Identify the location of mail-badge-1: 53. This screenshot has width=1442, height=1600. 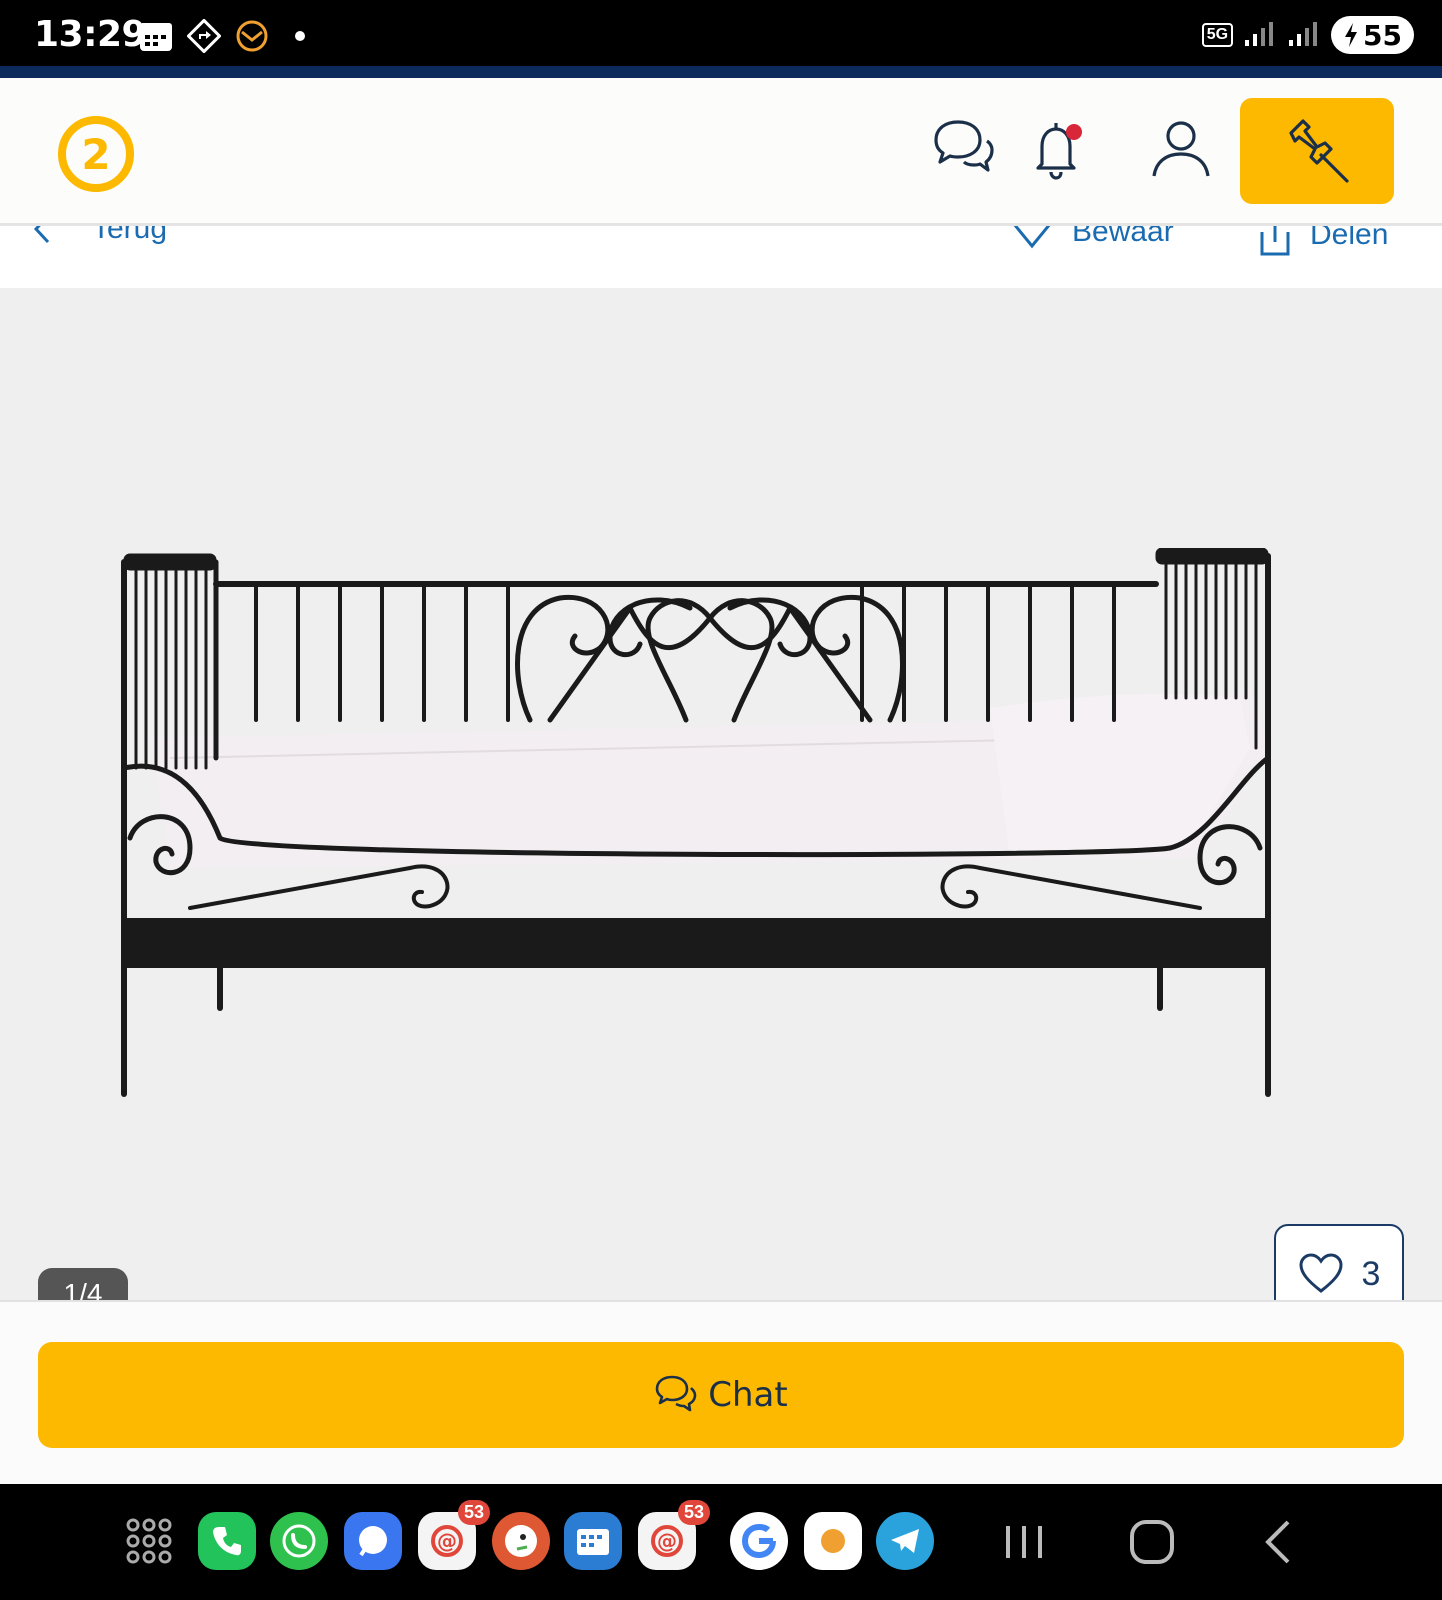
(473, 1512).